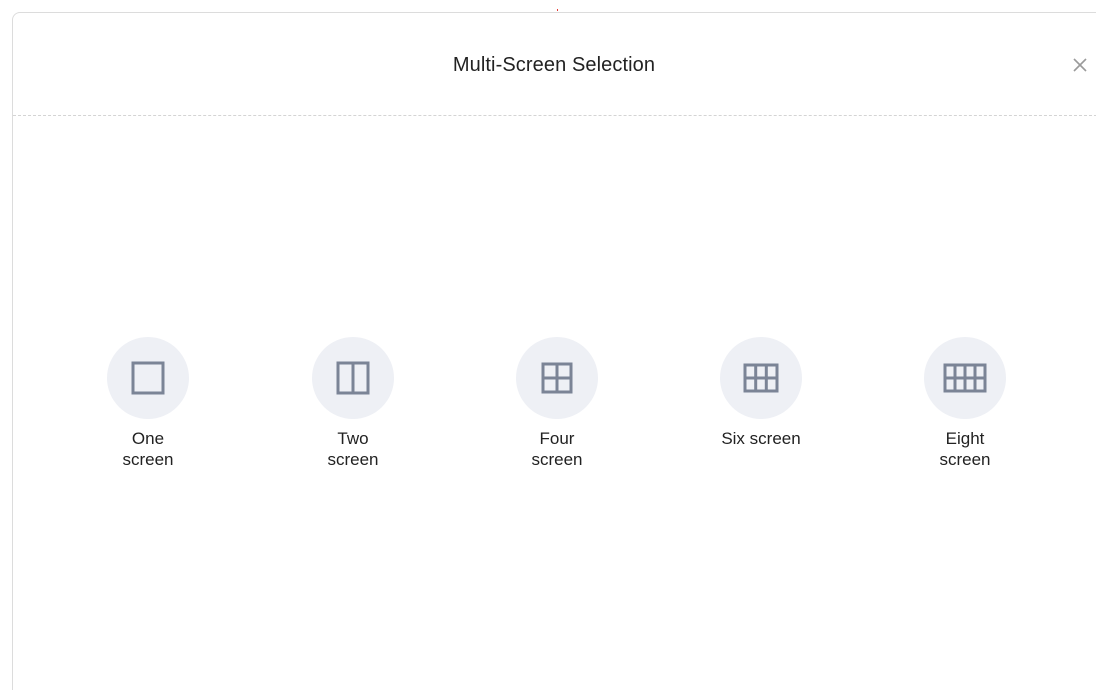 Image resolution: width=1096 pixels, height=690 pixels. I want to click on four-screen-icon-circle, so click(557, 378).